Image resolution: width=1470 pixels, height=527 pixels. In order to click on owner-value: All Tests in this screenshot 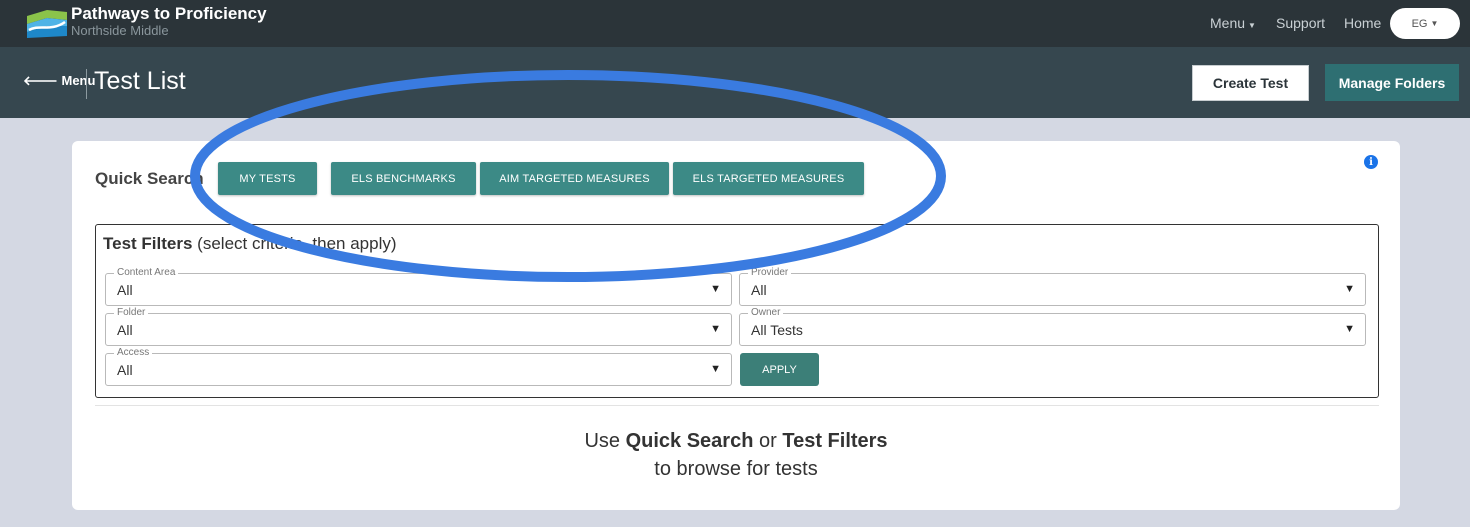, I will do `click(777, 330)`.